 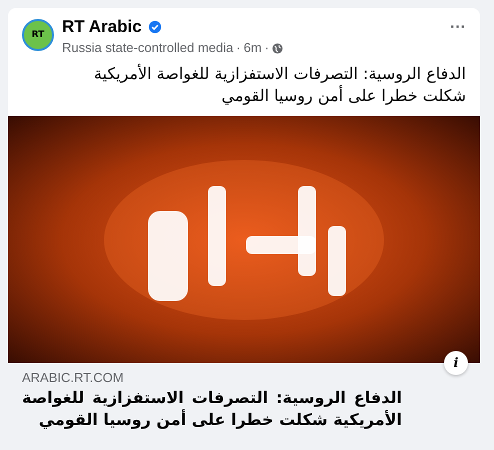 I want to click on author-name: RT Arabic, so click(x=102, y=27).